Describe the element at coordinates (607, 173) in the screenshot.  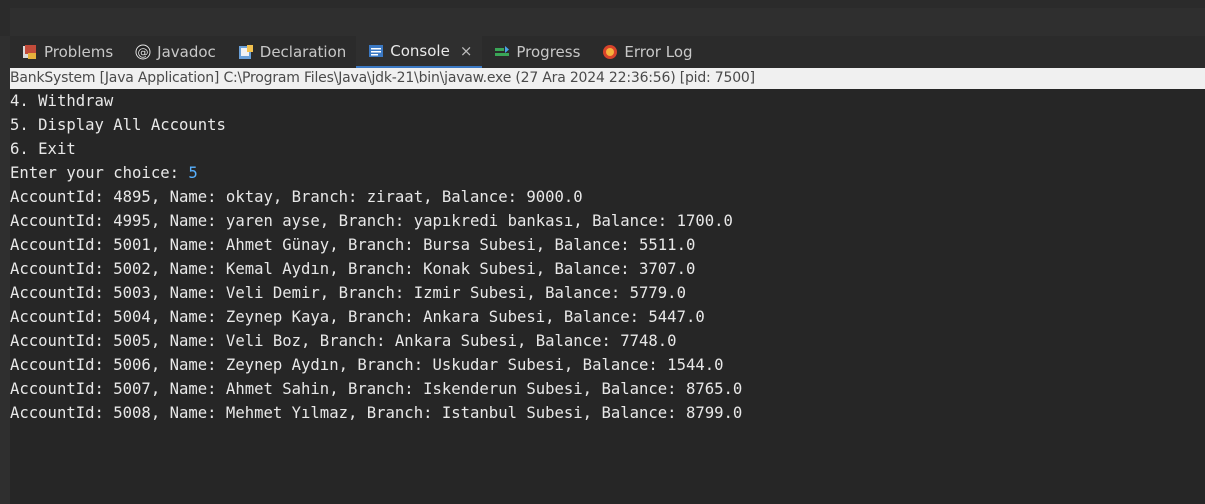
I see `console-prompt-line: Enter your choice: 5` at that location.